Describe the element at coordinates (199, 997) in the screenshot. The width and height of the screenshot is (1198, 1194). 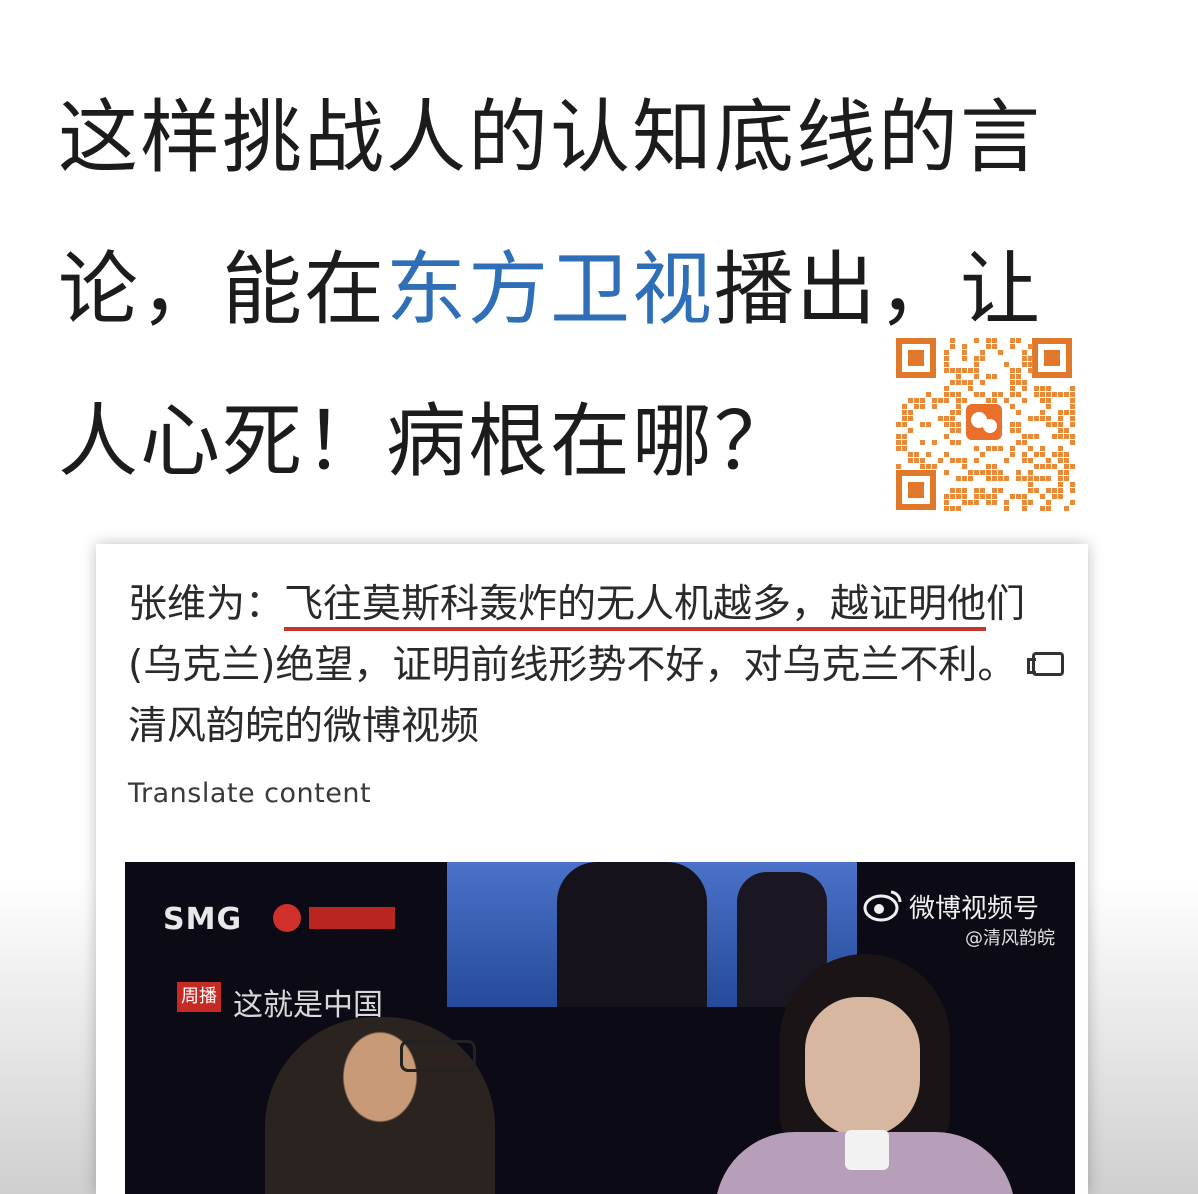
I see `program-badge: 周播` at that location.